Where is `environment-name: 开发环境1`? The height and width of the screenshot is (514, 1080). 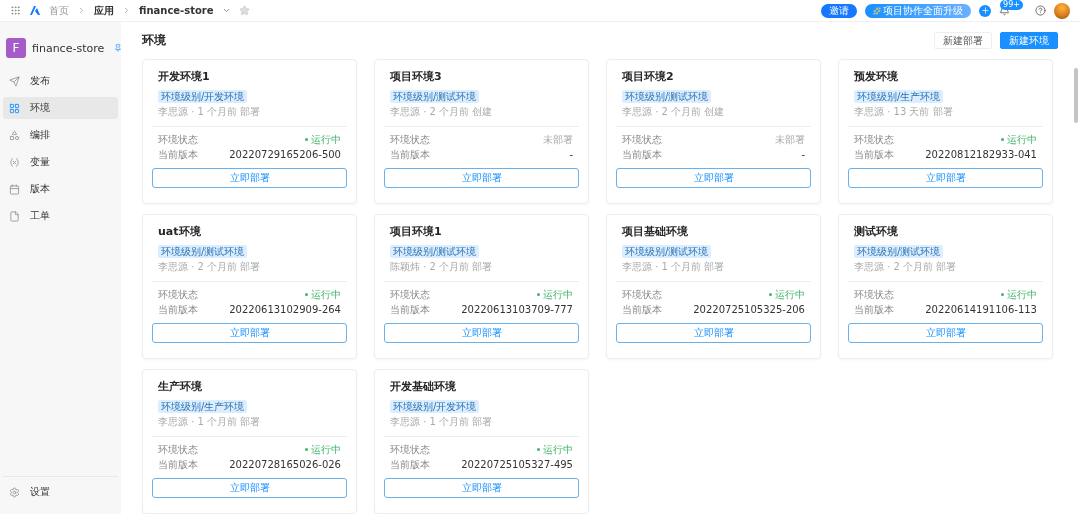 environment-name: 开发环境1 is located at coordinates (184, 76).